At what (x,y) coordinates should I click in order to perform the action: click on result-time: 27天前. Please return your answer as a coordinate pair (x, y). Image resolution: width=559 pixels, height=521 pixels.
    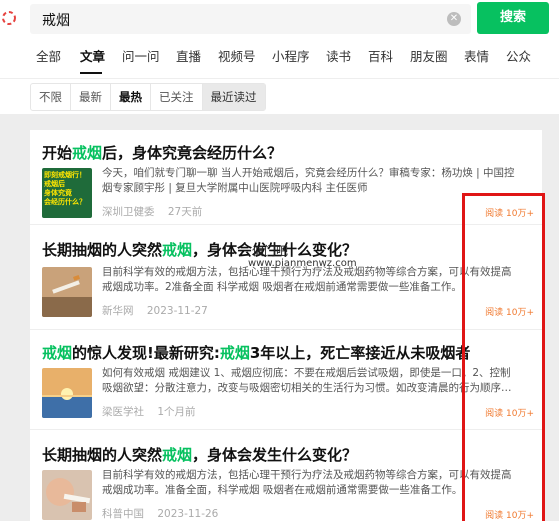
    Looking at the image, I should click on (185, 212).